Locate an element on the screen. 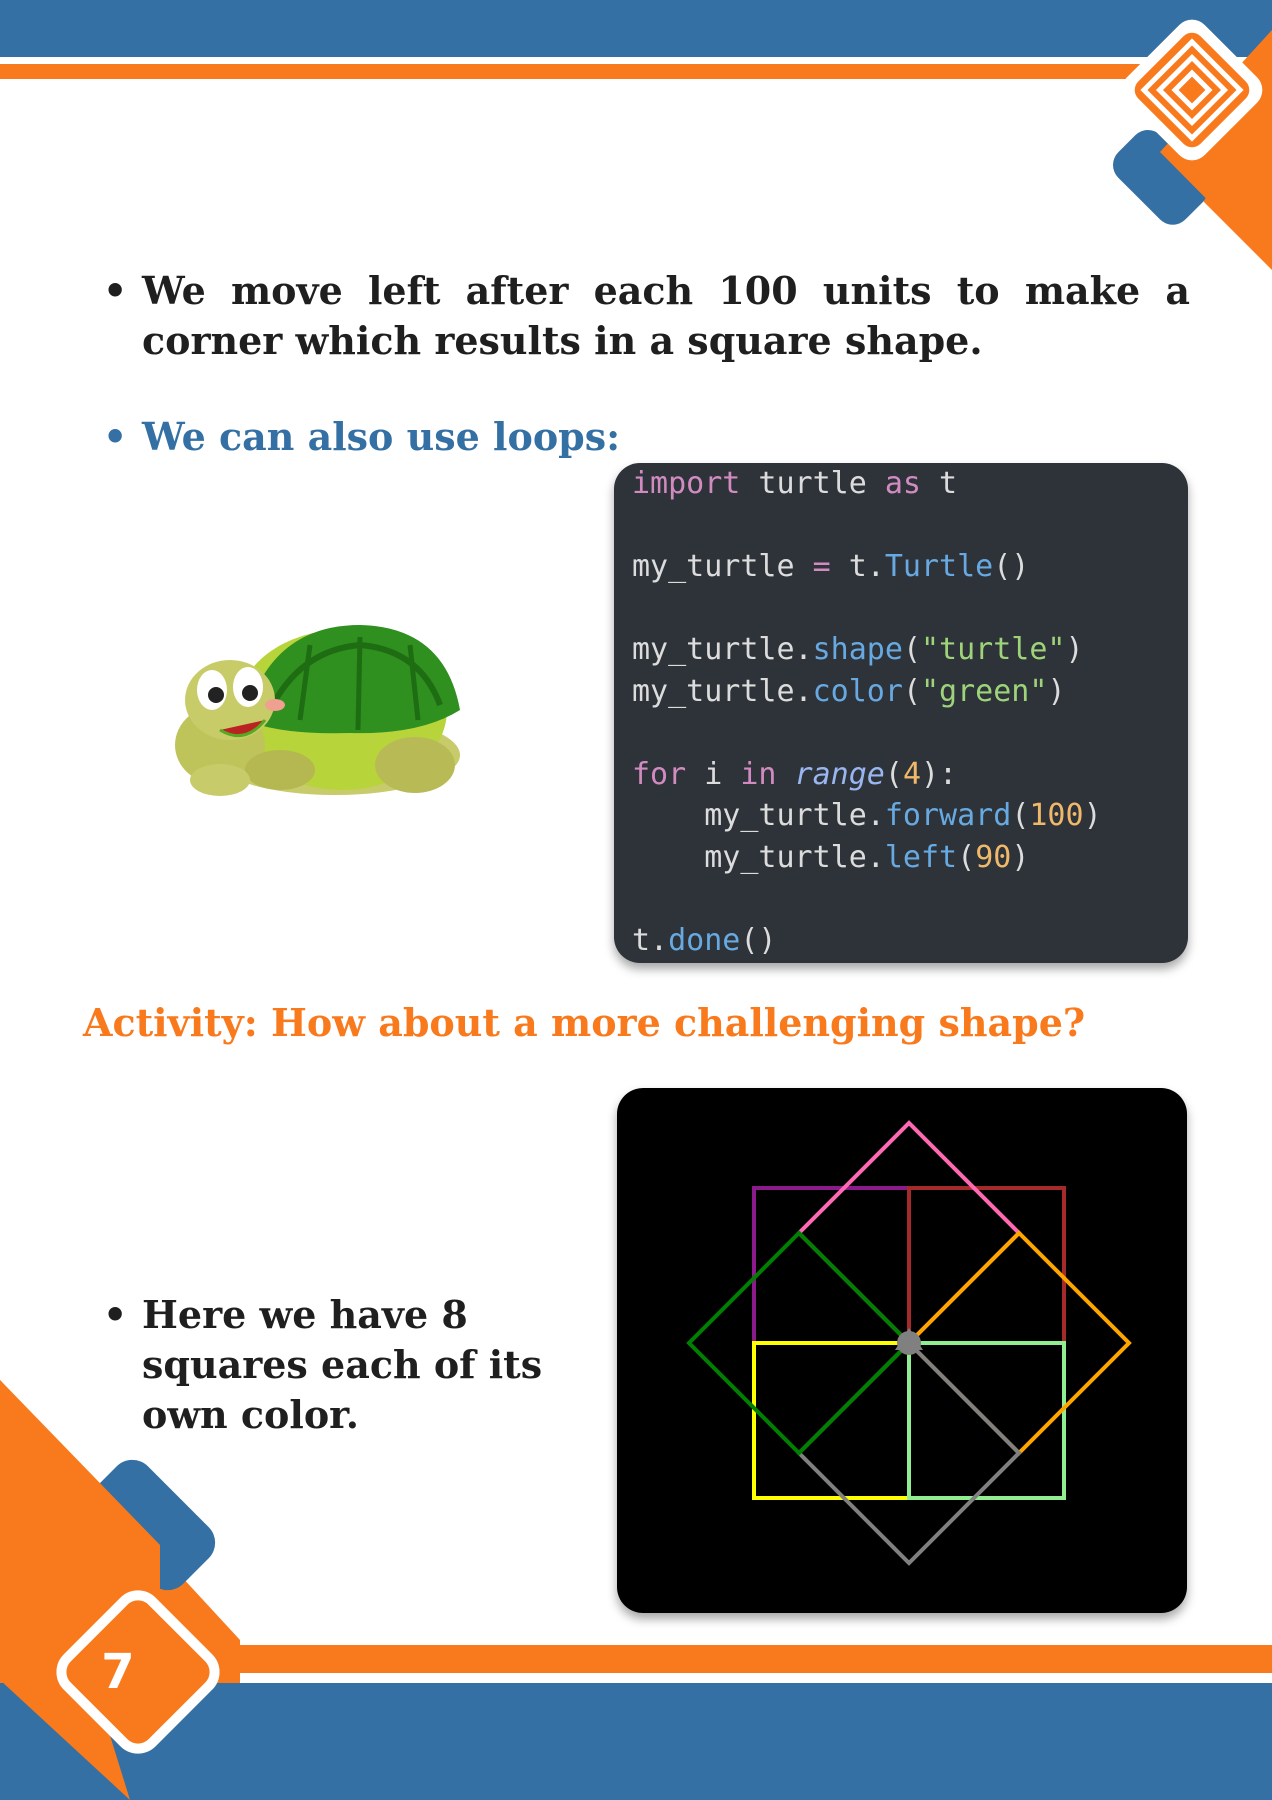 The image size is (1272, 1800). code-line-4: my_turtle.color("green") is located at coordinates (849, 691).